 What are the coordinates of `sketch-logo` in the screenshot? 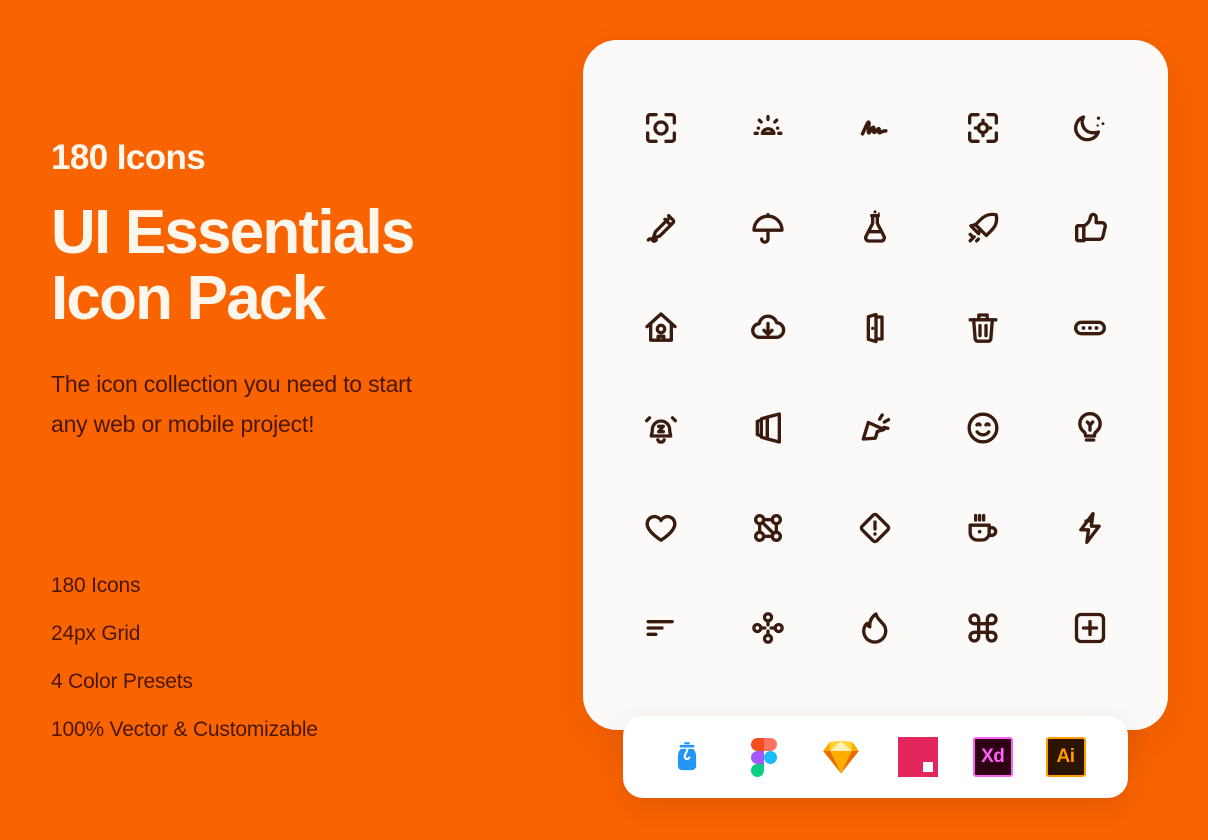 It's located at (841, 757).